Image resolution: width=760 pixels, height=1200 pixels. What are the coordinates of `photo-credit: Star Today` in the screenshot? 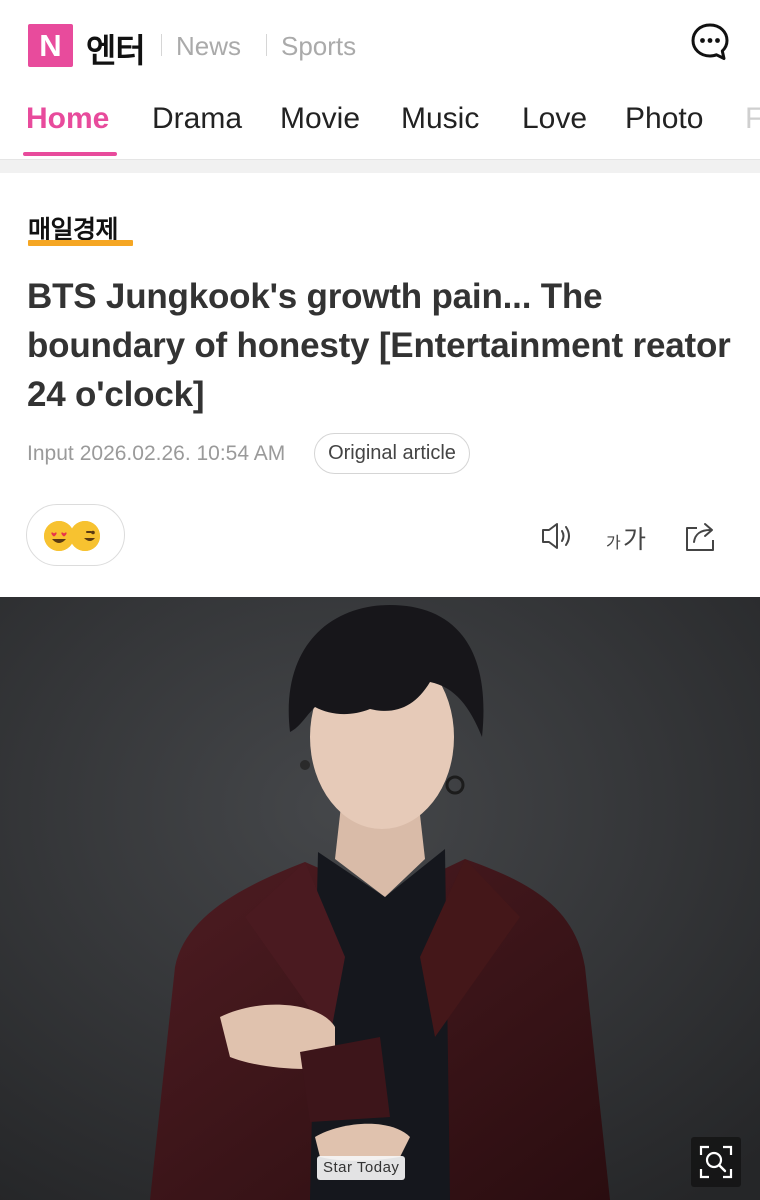 It's located at (361, 1168).